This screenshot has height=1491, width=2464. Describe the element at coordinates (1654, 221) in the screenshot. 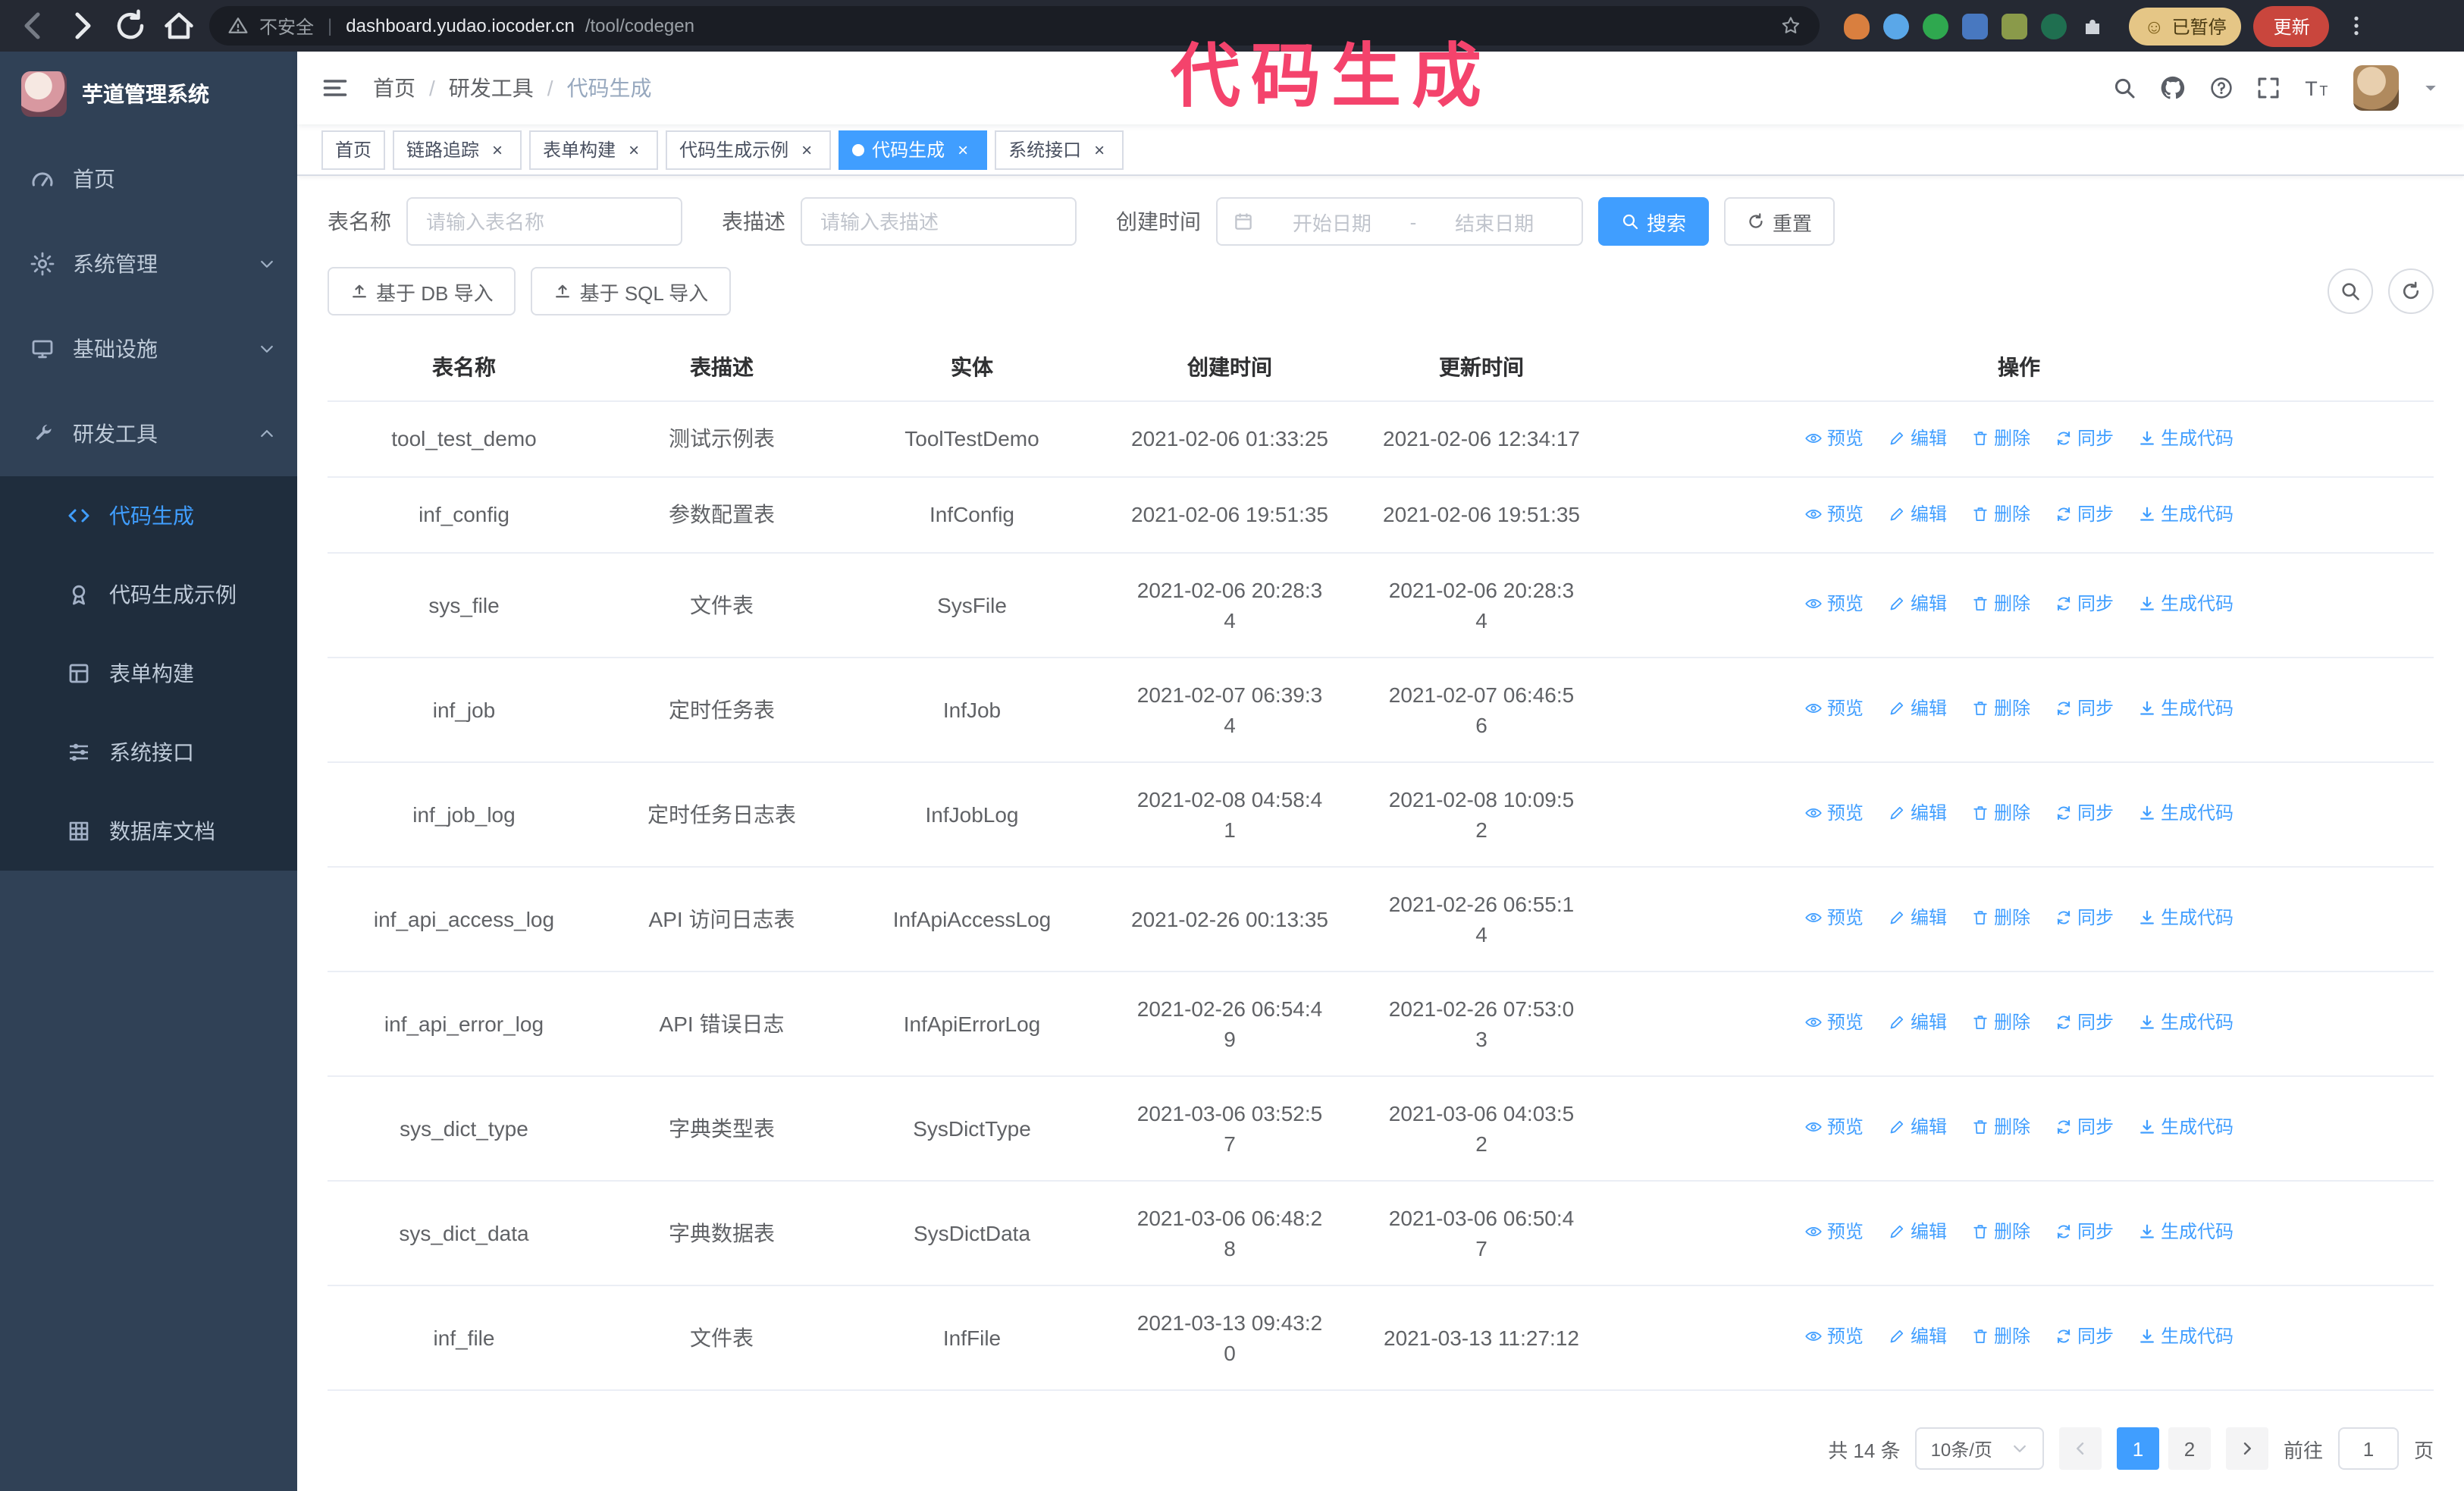

I see `search-button: 搜索` at that location.